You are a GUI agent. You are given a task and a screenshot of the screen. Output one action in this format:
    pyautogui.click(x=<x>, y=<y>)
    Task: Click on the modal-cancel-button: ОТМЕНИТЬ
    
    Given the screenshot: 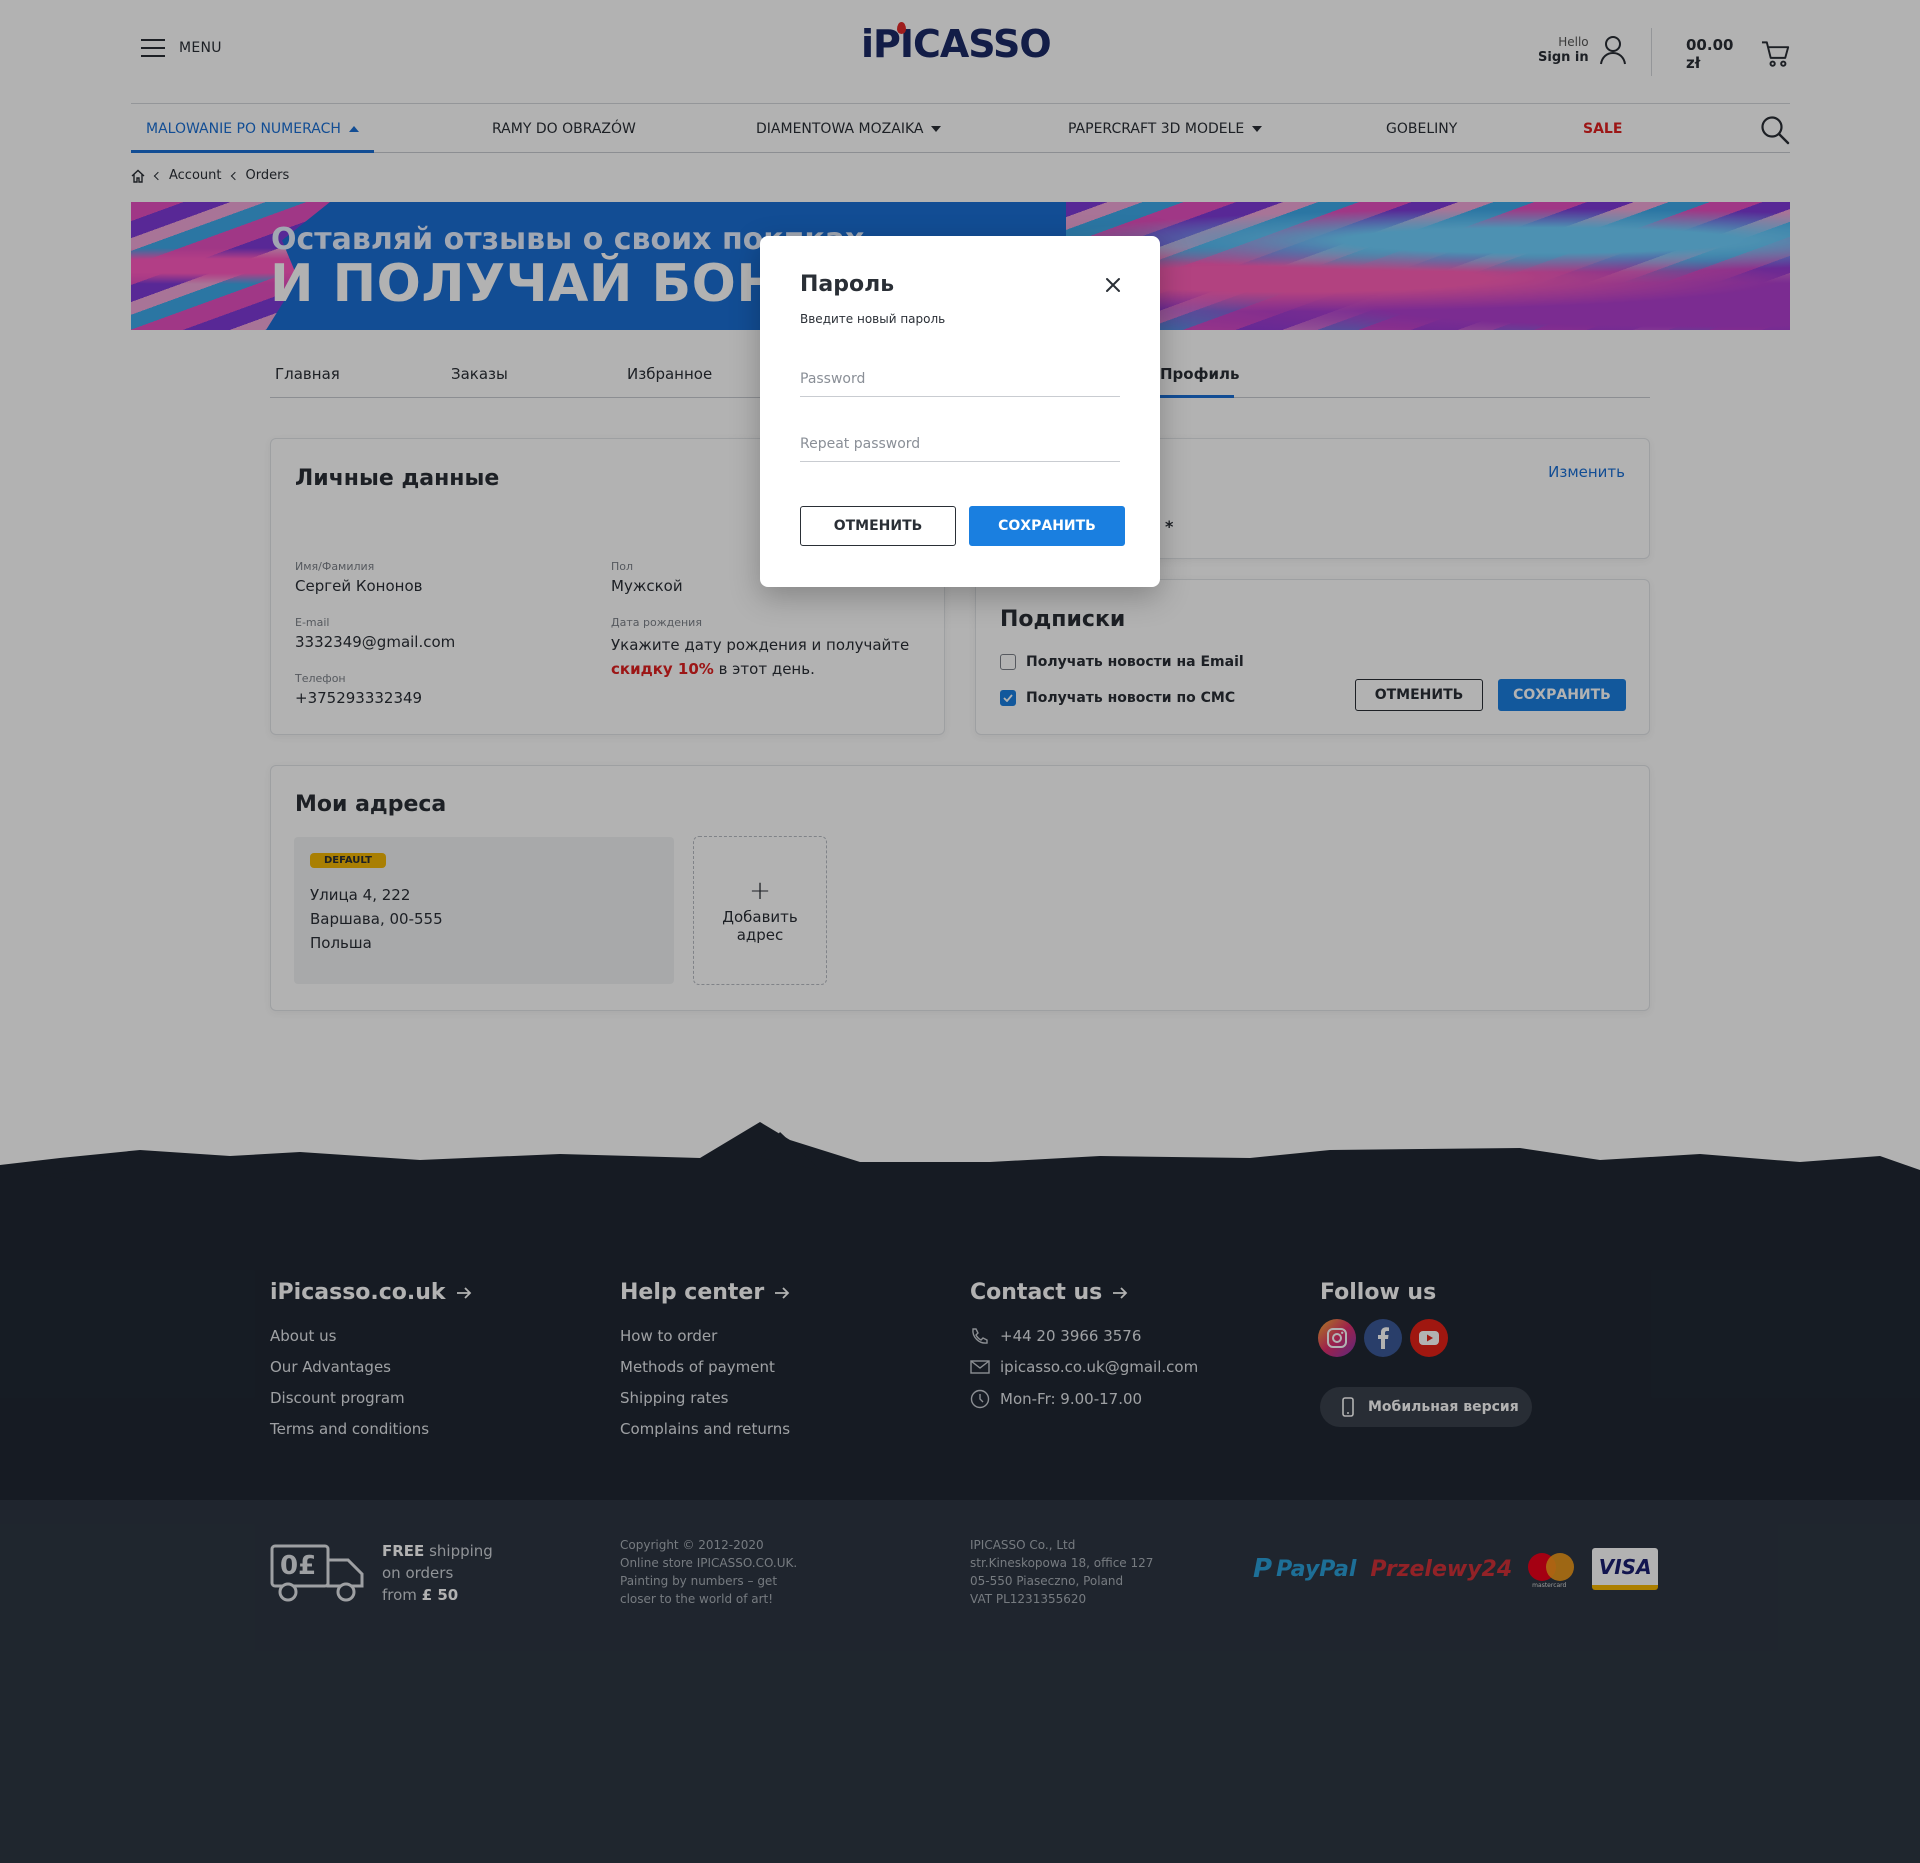 What is the action you would take?
    pyautogui.click(x=878, y=526)
    